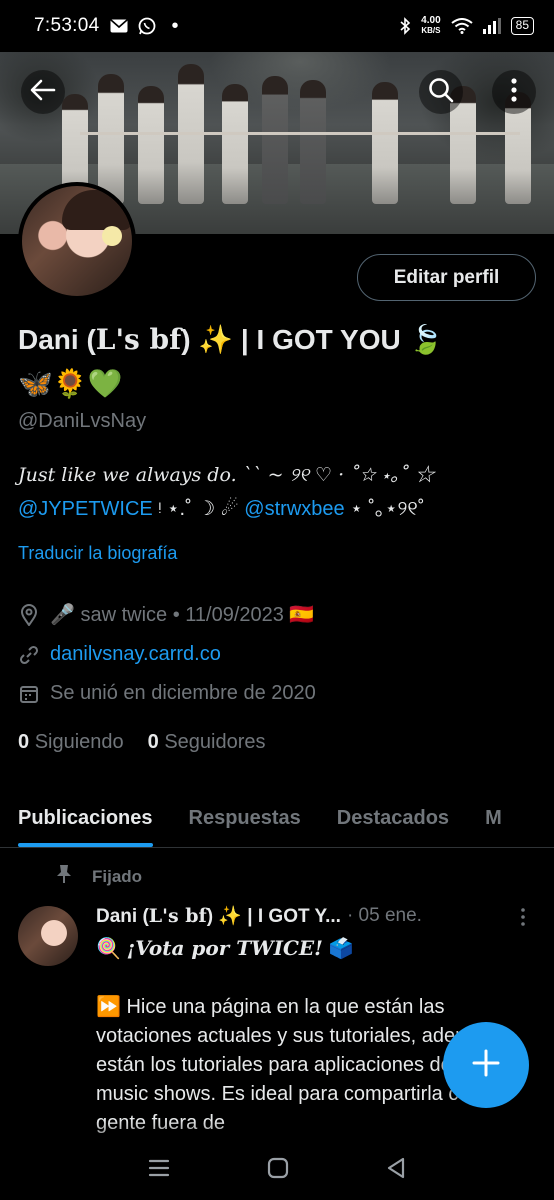 The image size is (554, 1200). I want to click on joined-text: Se unió en diciembre de 2020, so click(183, 693).